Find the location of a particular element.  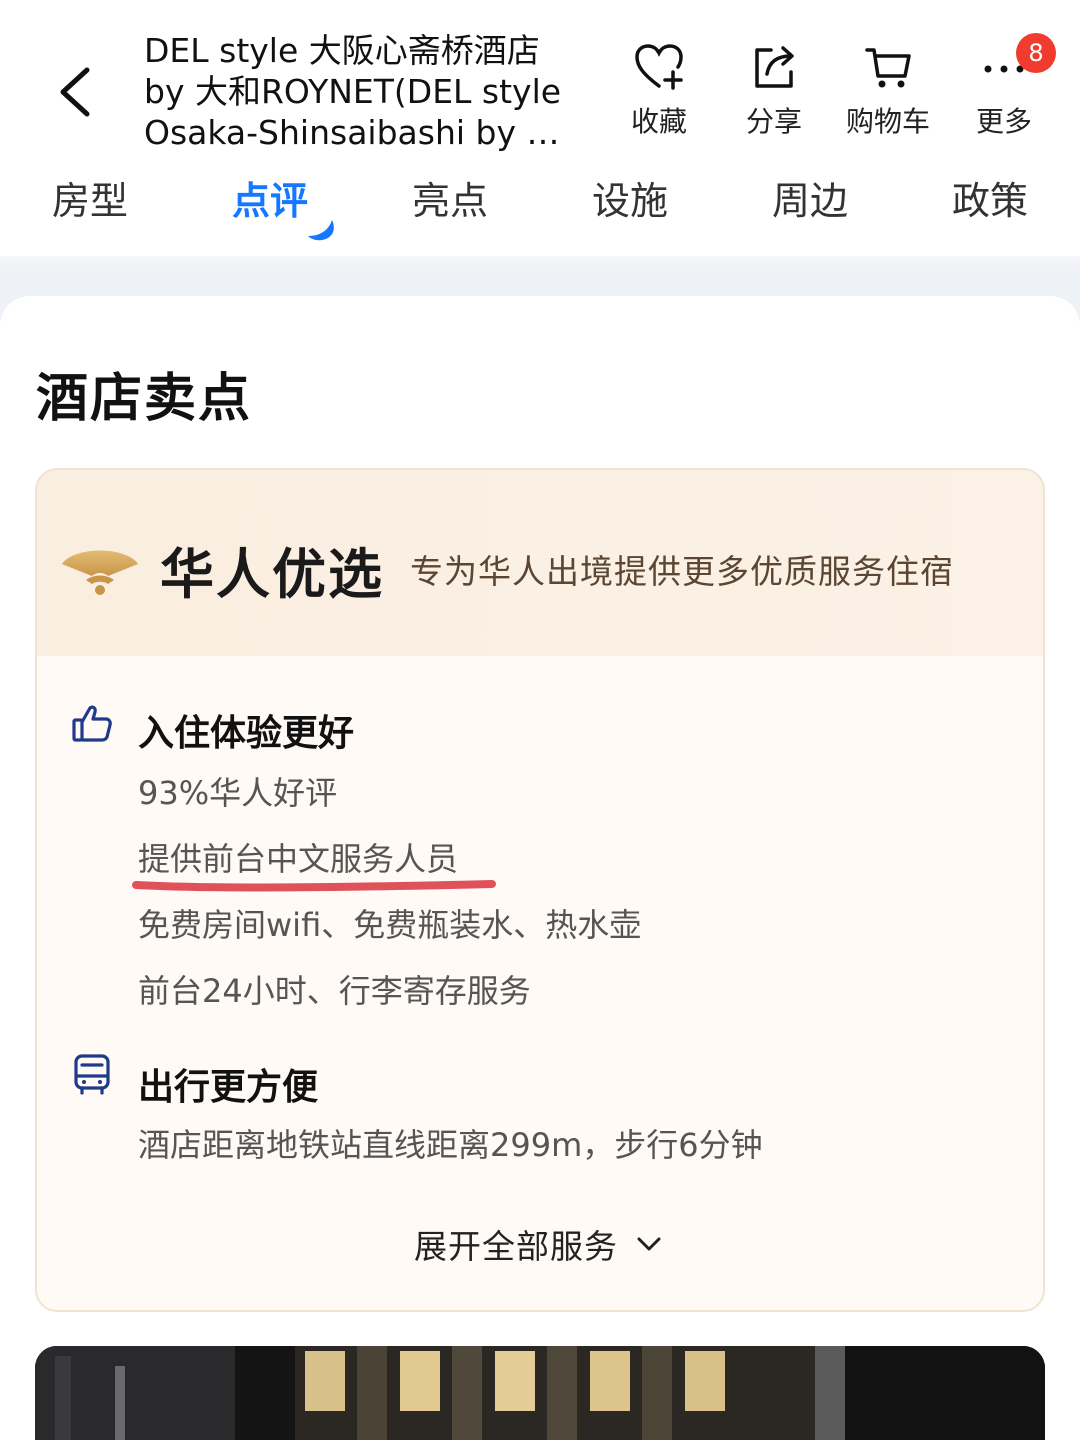

cart-button: 购物车 is located at coordinates (888, 90).